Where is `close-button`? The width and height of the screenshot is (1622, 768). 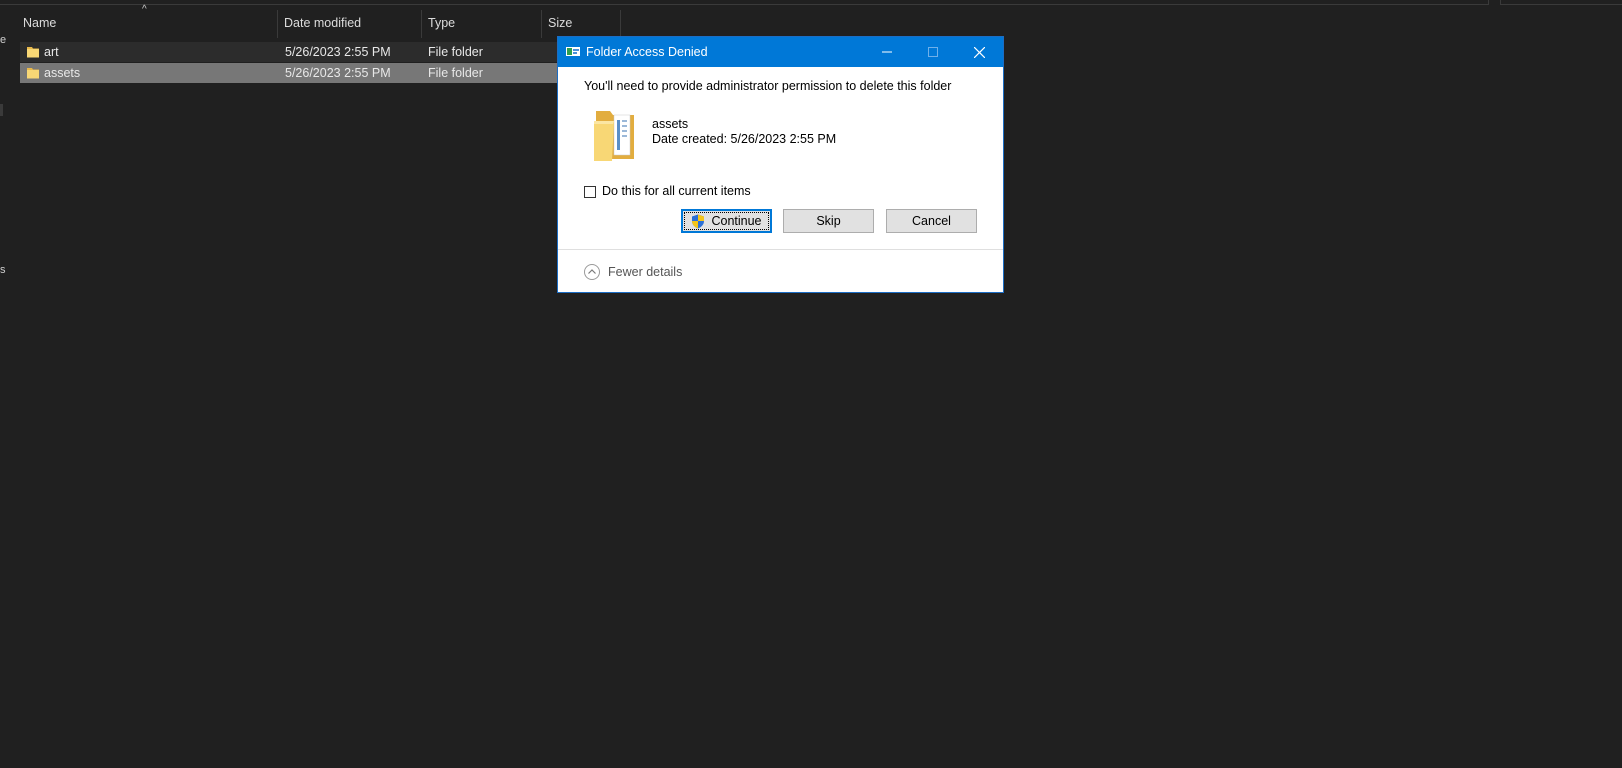 close-button is located at coordinates (979, 52).